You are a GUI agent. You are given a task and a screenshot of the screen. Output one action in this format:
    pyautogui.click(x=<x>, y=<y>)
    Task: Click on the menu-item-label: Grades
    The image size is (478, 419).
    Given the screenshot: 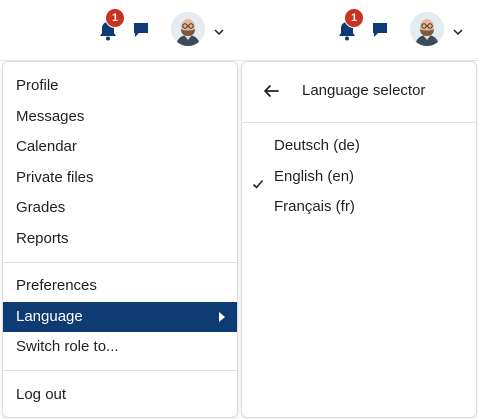 What is the action you would take?
    pyautogui.click(x=41, y=207)
    